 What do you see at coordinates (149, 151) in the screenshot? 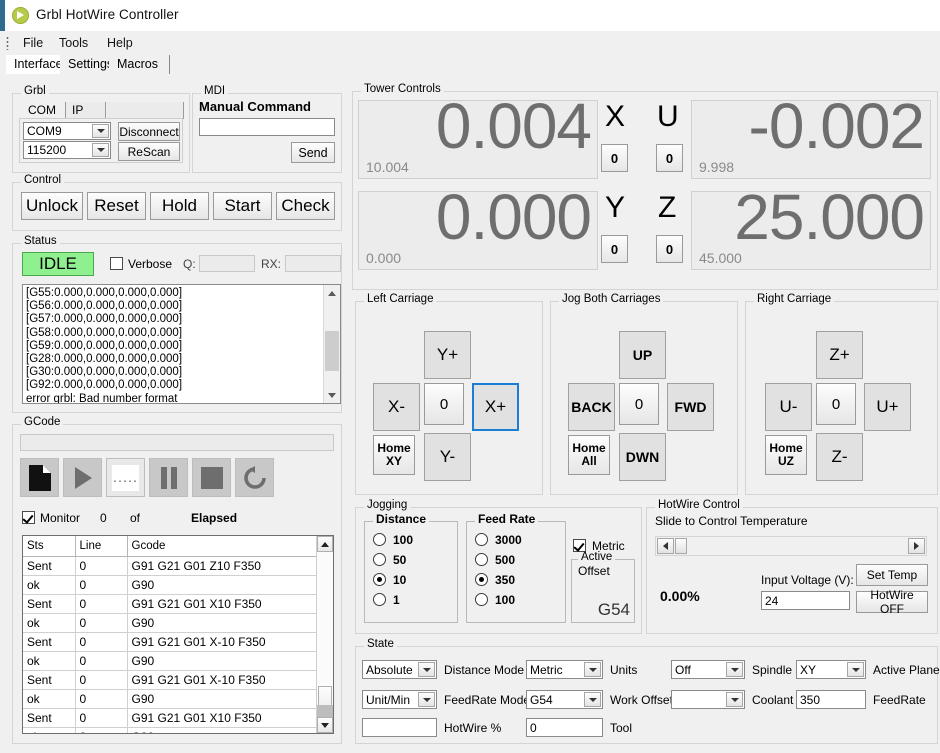
I see `rescan-button: ReScan` at bounding box center [149, 151].